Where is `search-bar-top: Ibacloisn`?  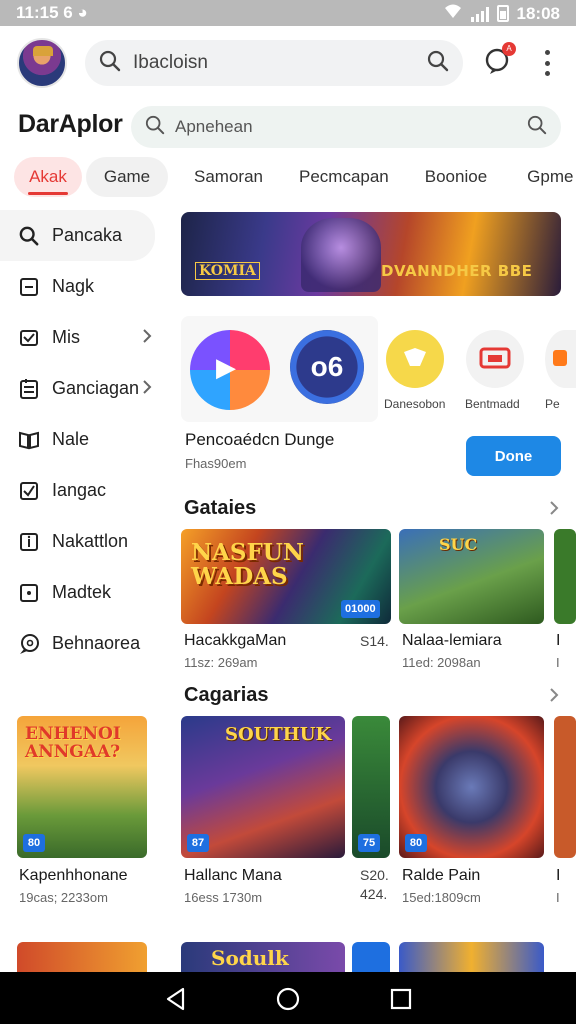
search-bar-top: Ibacloisn is located at coordinates (274, 63).